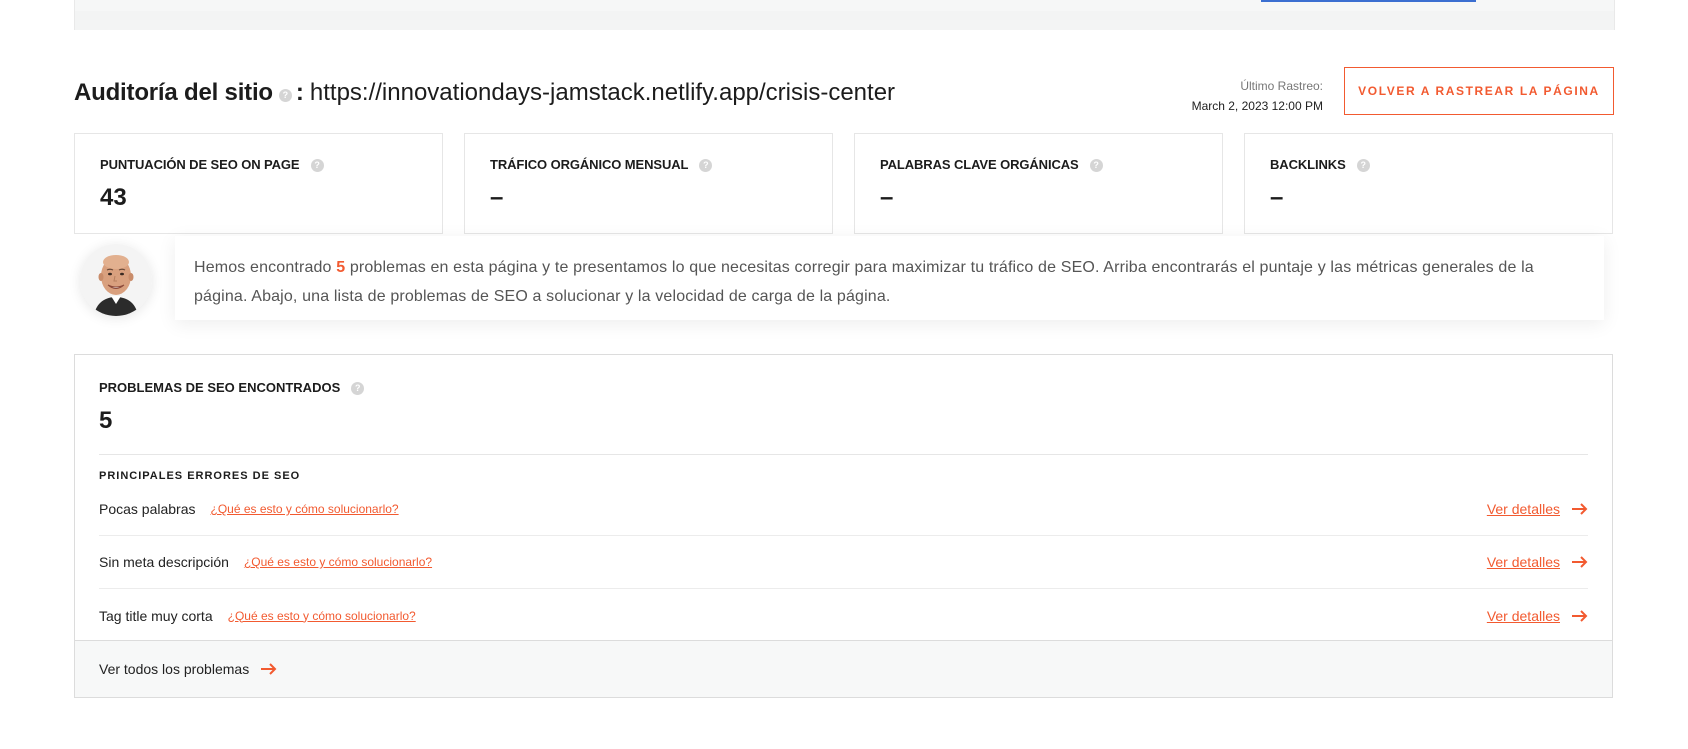 The image size is (1688, 749). I want to click on page-title-label: Auditoría del sitio, so click(173, 92).